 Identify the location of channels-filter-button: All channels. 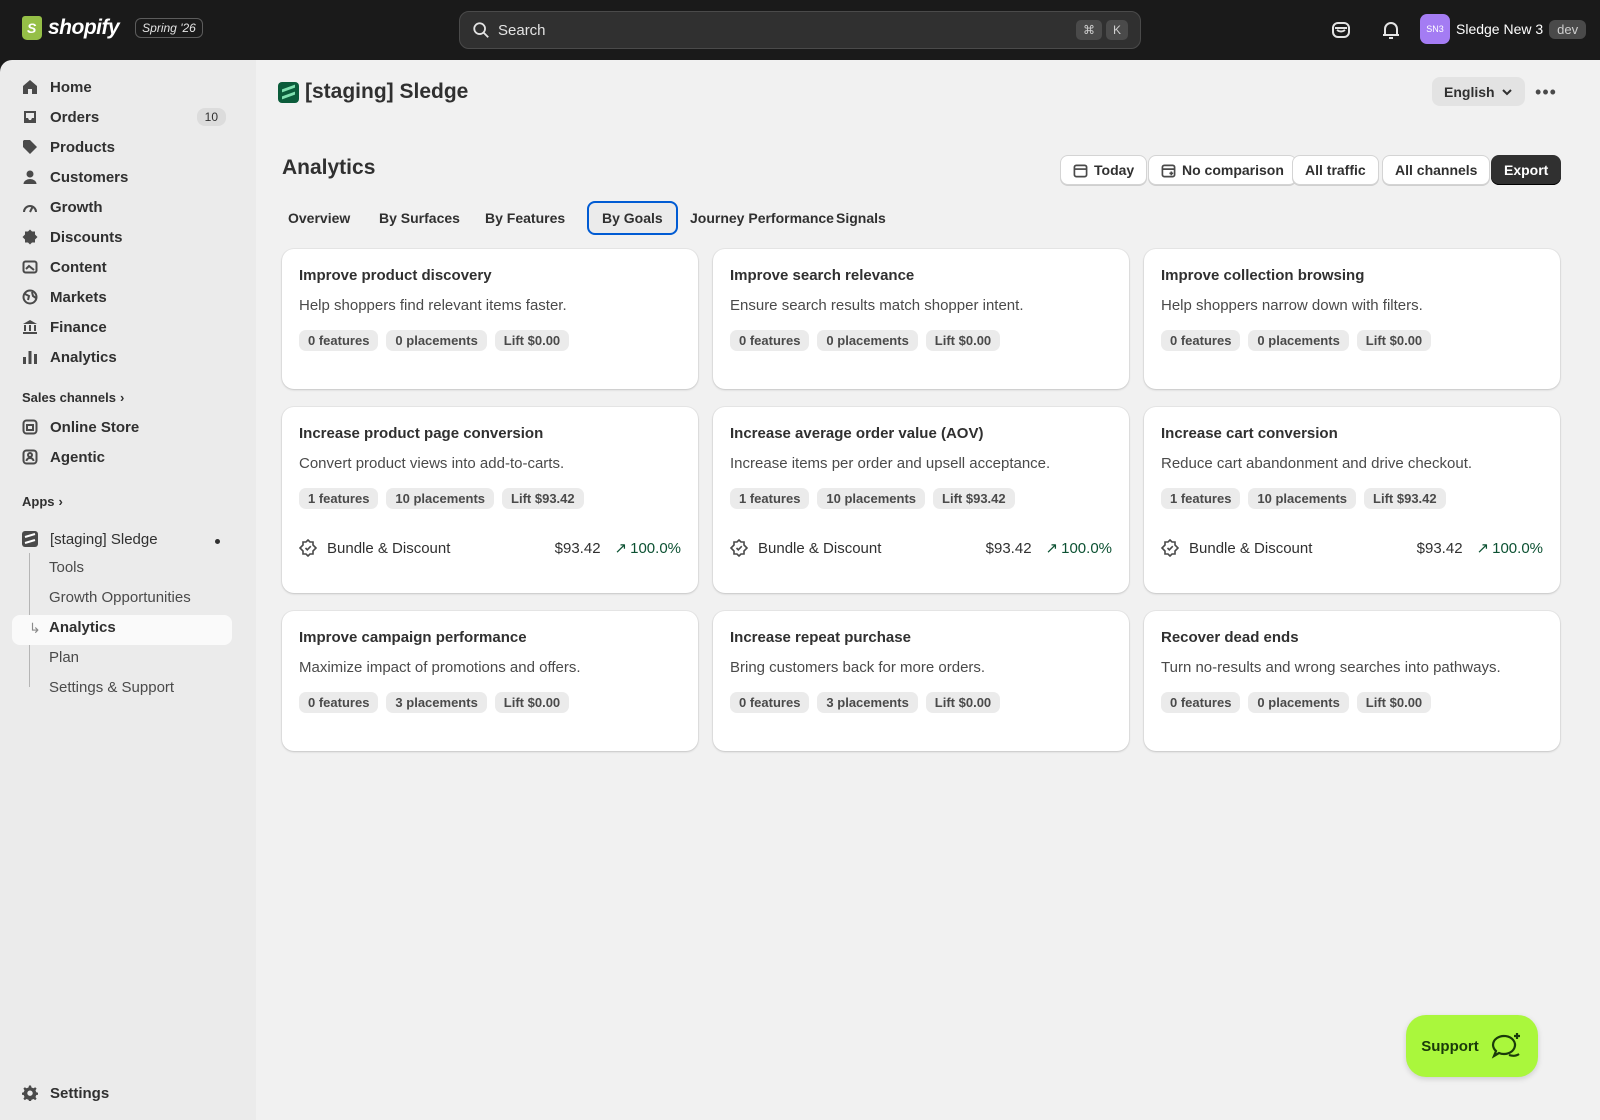
(1436, 170).